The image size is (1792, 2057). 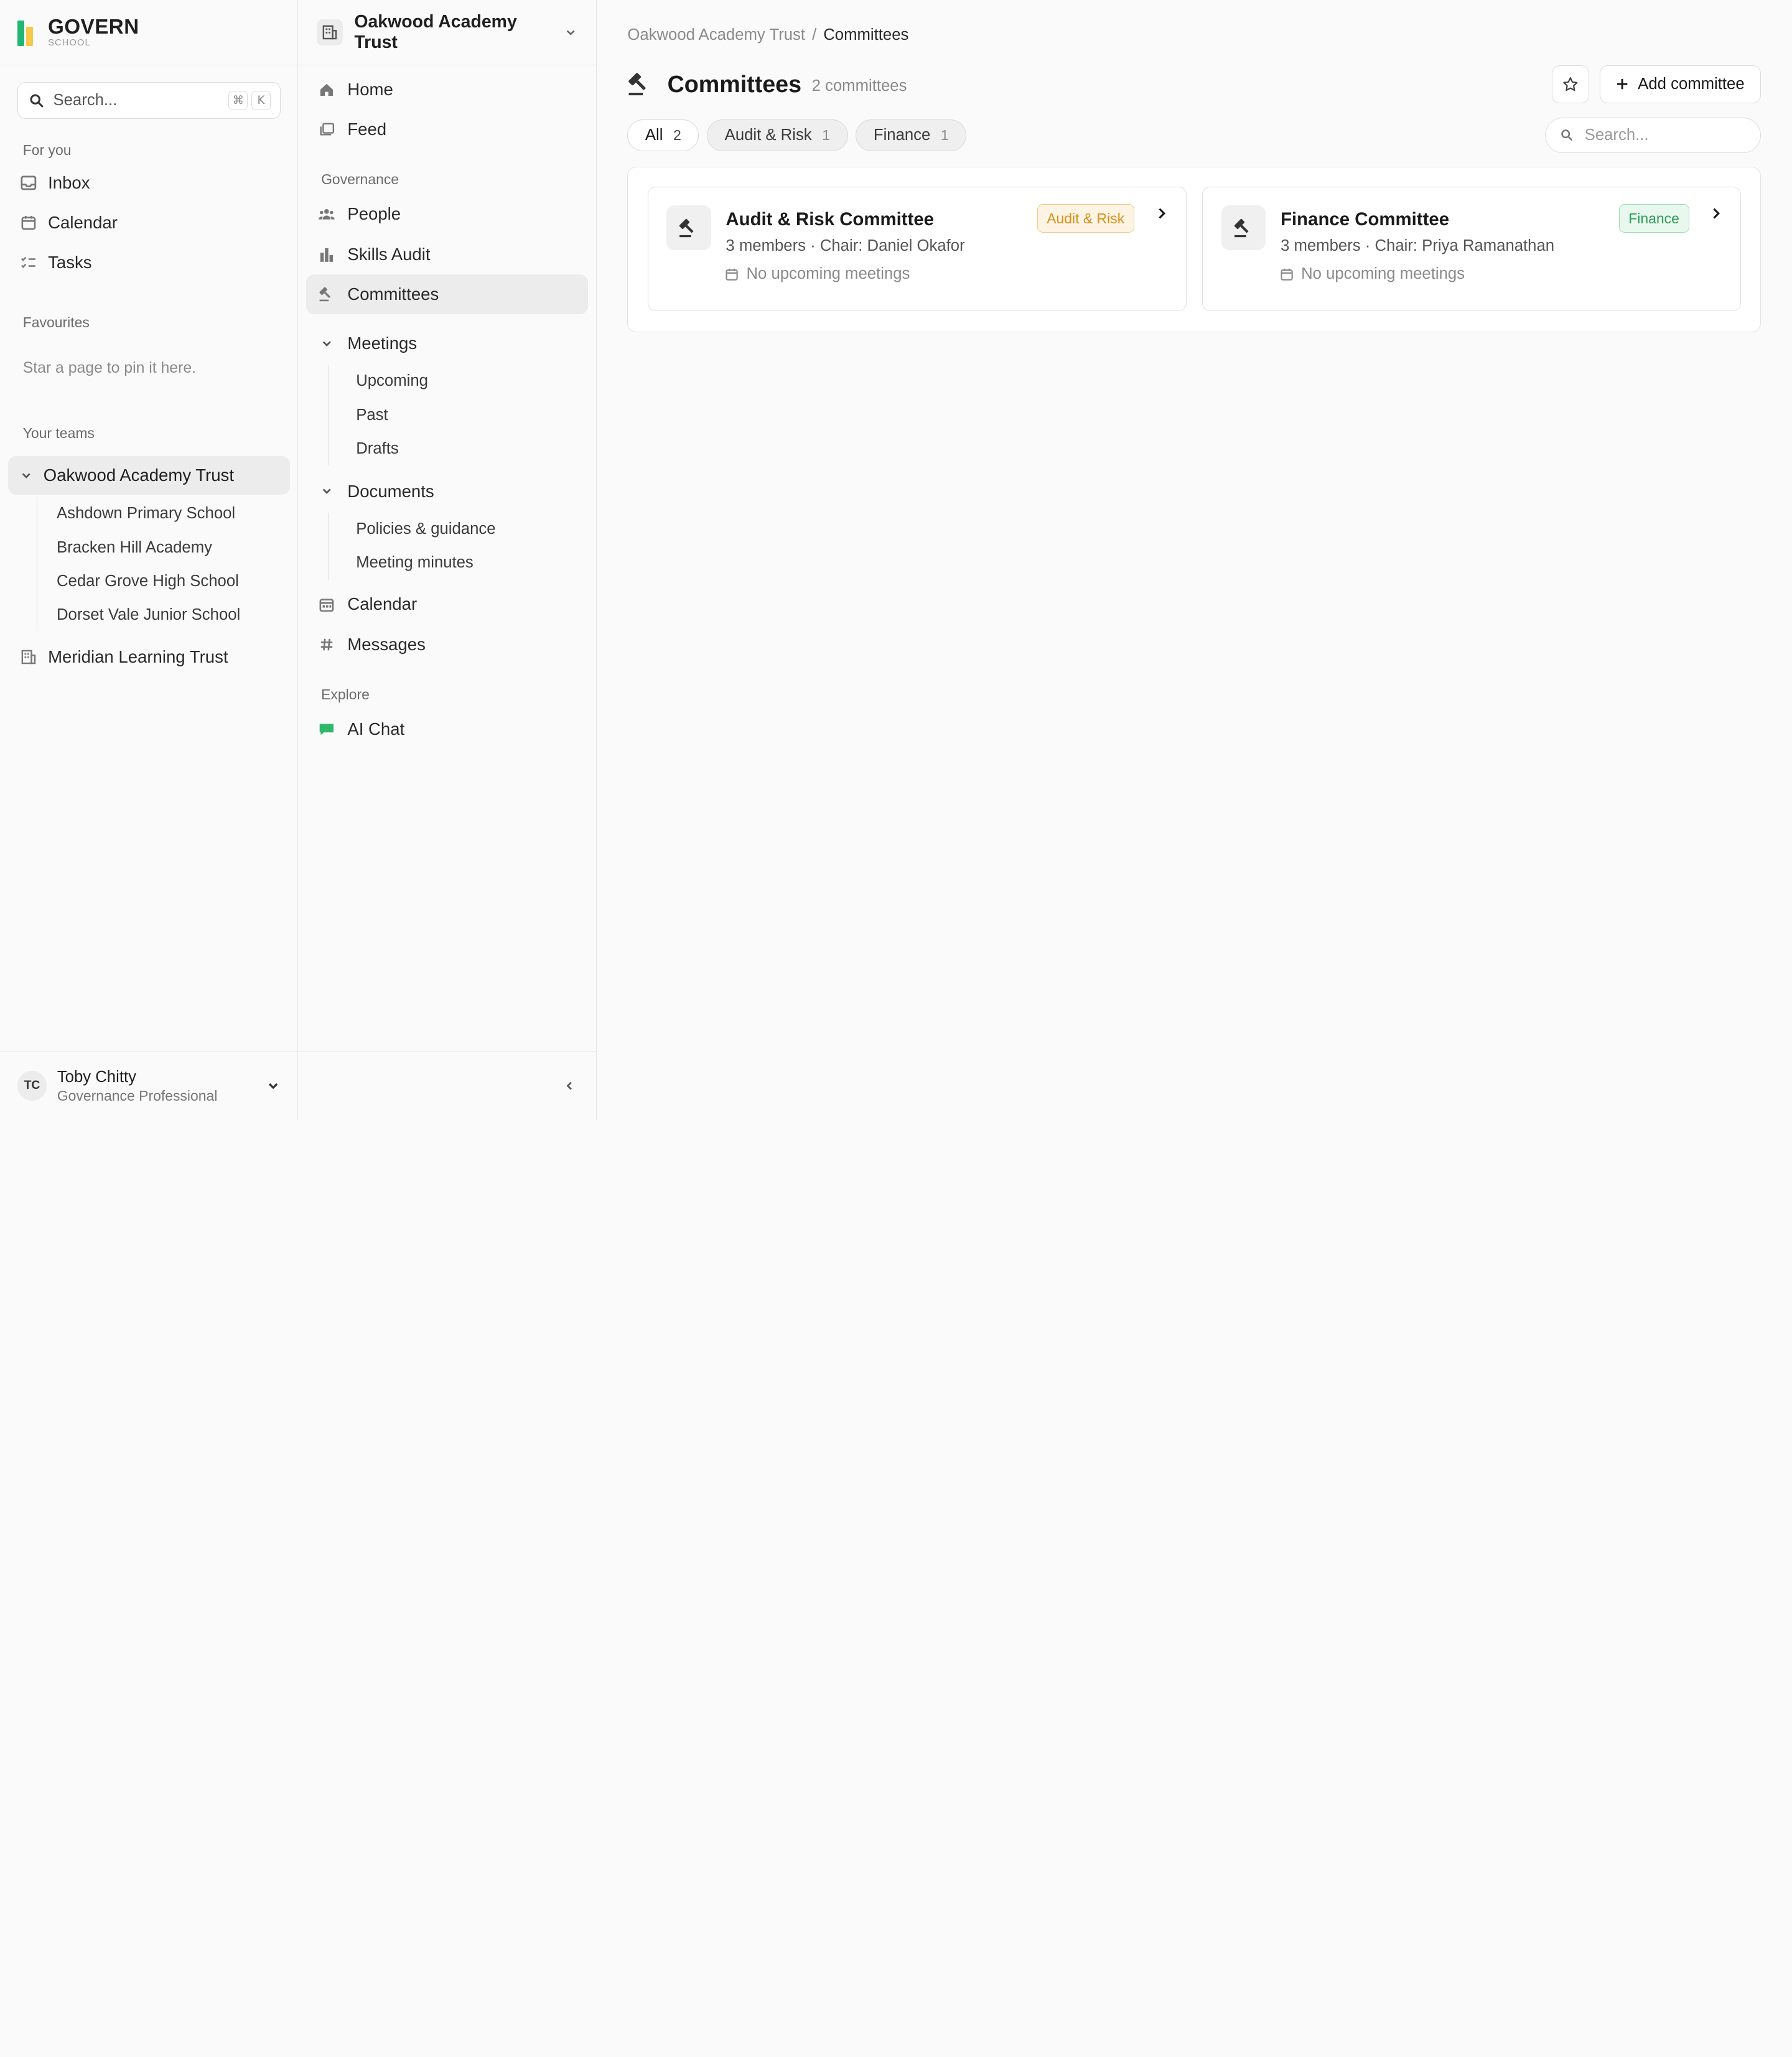 I want to click on nav-label: People, so click(x=374, y=214).